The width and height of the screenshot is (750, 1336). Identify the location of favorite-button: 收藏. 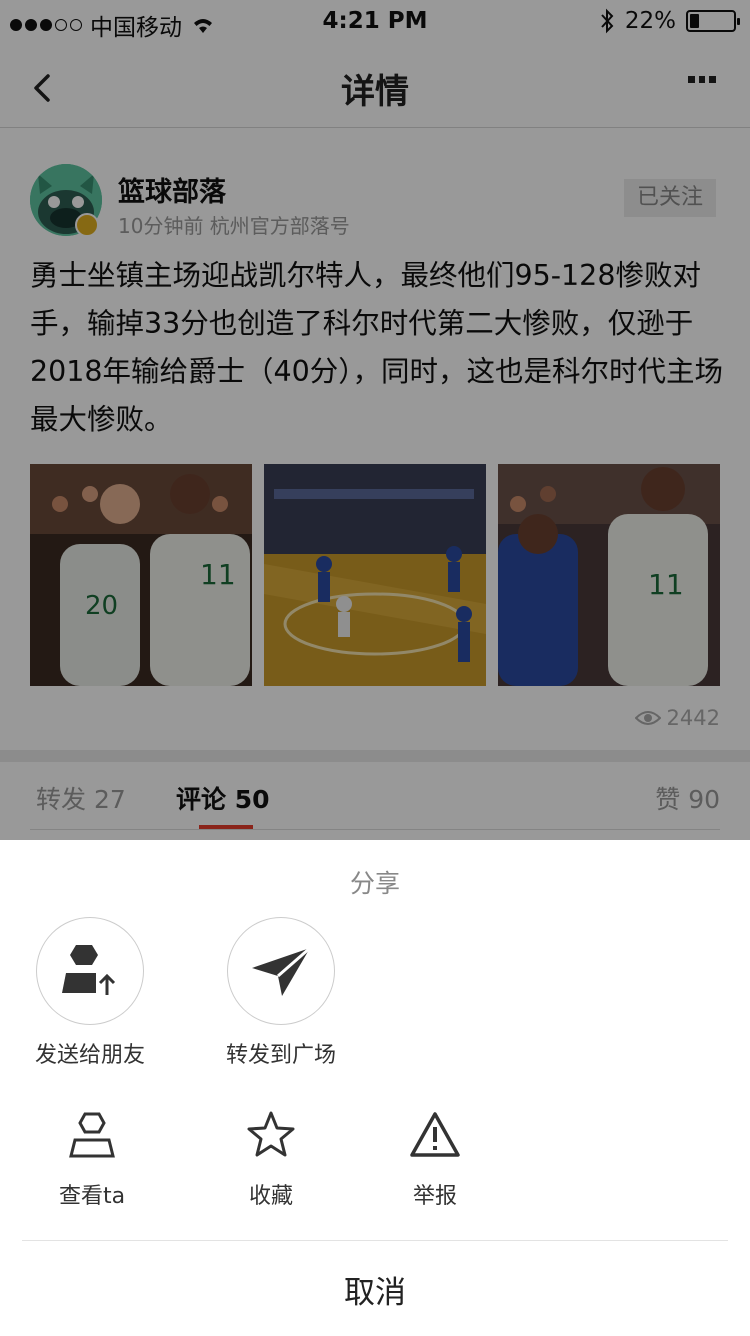
(271, 1159).